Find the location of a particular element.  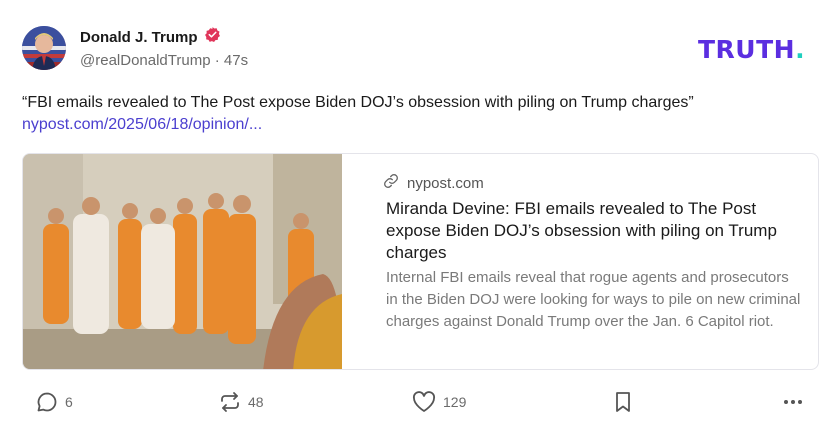

truth-logo: TRUTH. is located at coordinates (751, 49).